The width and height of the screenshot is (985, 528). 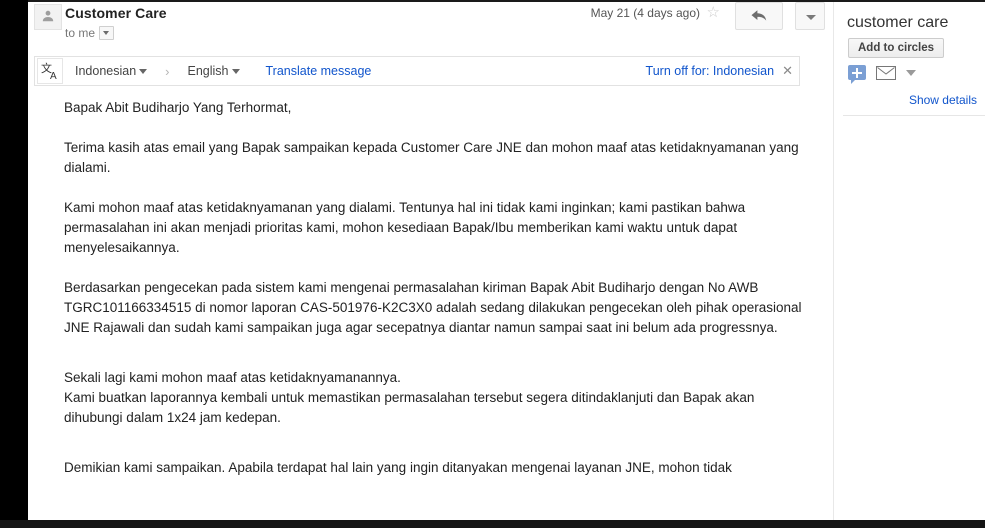 I want to click on recipient-line: to me, so click(x=90, y=33).